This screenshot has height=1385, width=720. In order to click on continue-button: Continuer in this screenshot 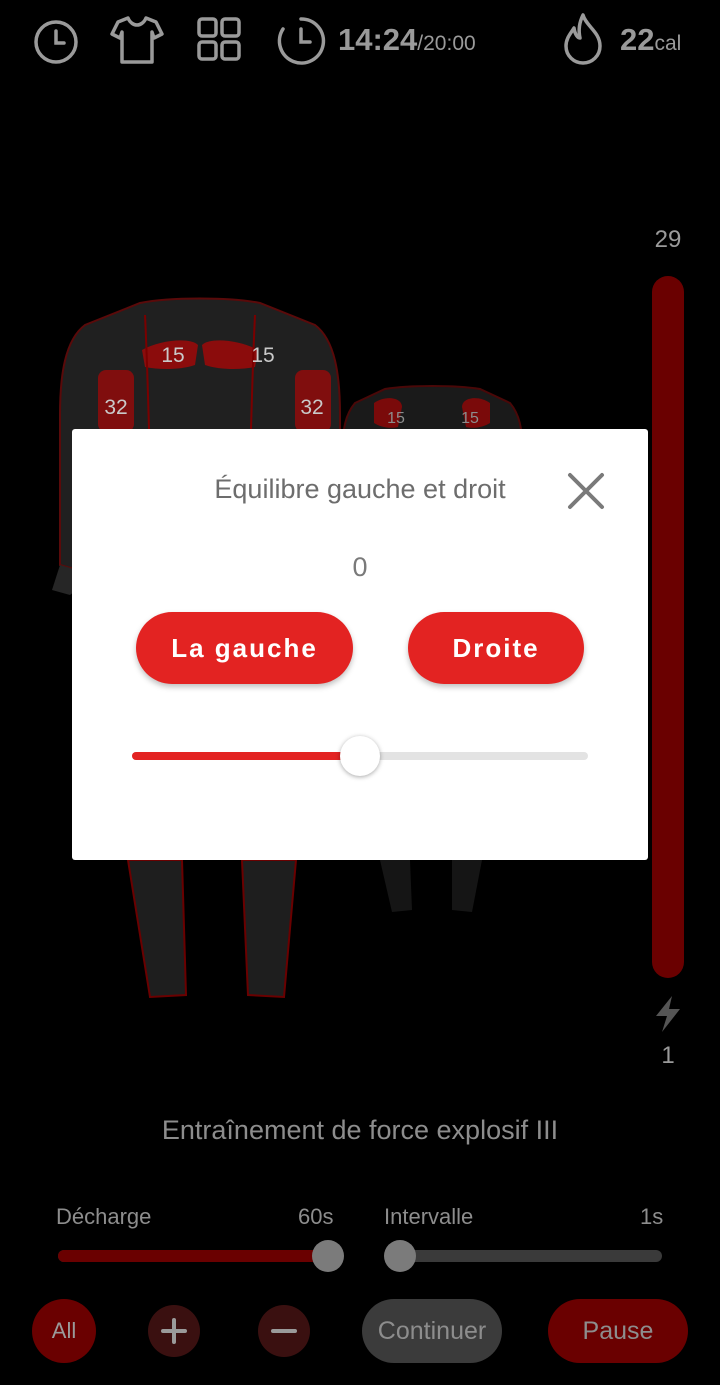, I will do `click(432, 1331)`.